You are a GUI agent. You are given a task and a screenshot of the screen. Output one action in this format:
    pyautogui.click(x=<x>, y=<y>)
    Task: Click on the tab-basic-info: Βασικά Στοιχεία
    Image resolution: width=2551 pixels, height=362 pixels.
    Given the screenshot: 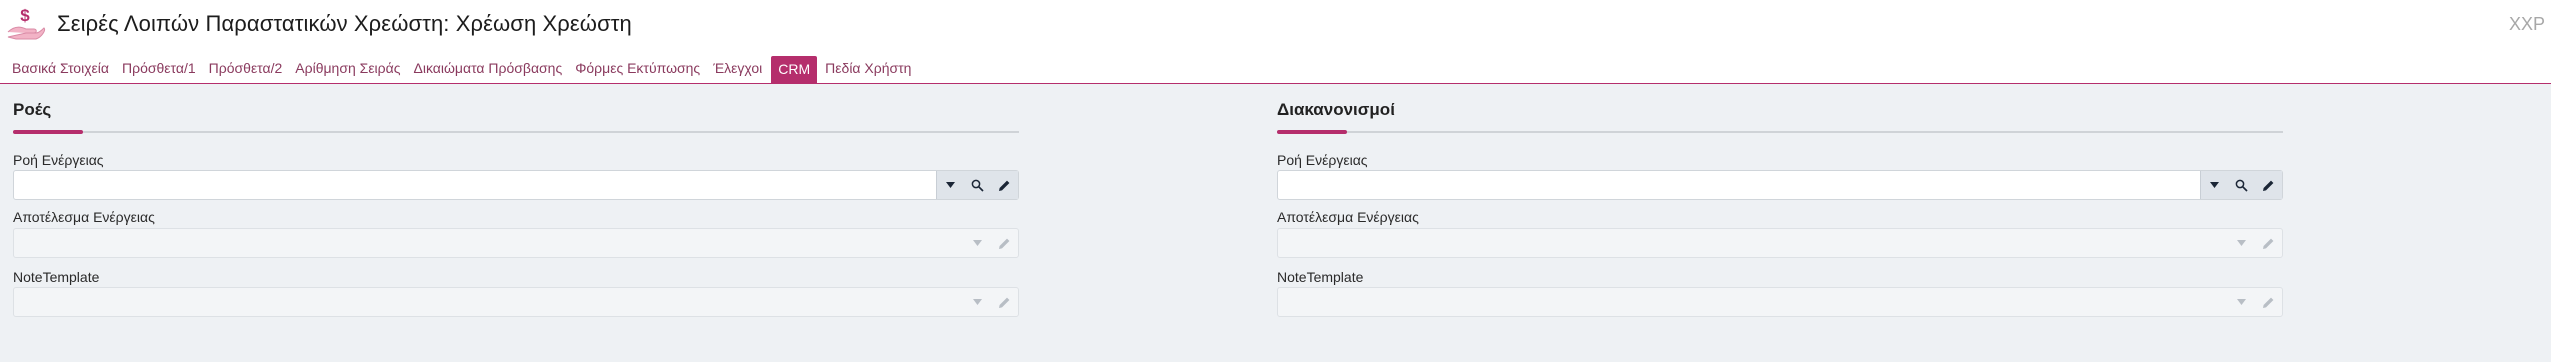 What is the action you would take?
    pyautogui.click(x=61, y=70)
    